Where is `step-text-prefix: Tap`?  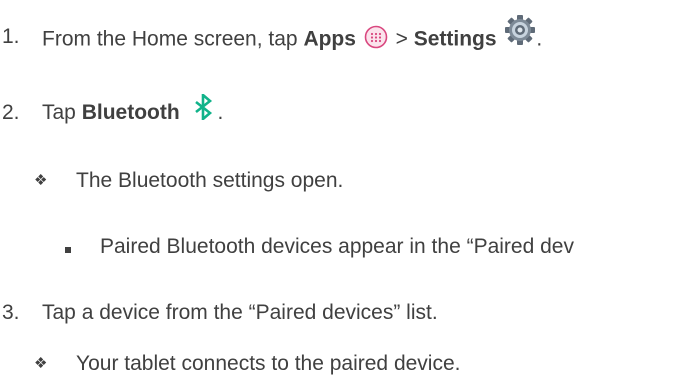 step-text-prefix: Tap is located at coordinates (62, 112).